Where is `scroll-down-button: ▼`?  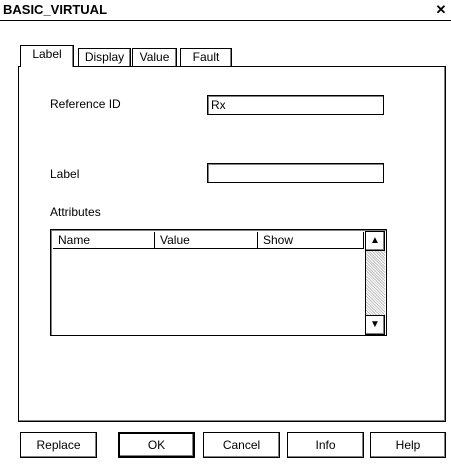 scroll-down-button: ▼ is located at coordinates (375, 325).